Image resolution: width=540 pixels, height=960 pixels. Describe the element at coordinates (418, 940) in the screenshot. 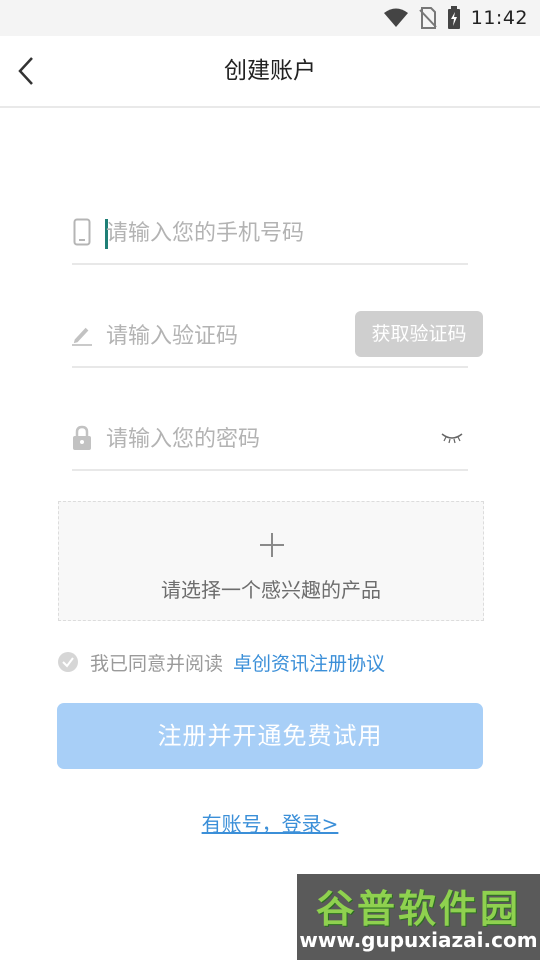

I see `watermark-url: www.gupuxiazai.com` at that location.